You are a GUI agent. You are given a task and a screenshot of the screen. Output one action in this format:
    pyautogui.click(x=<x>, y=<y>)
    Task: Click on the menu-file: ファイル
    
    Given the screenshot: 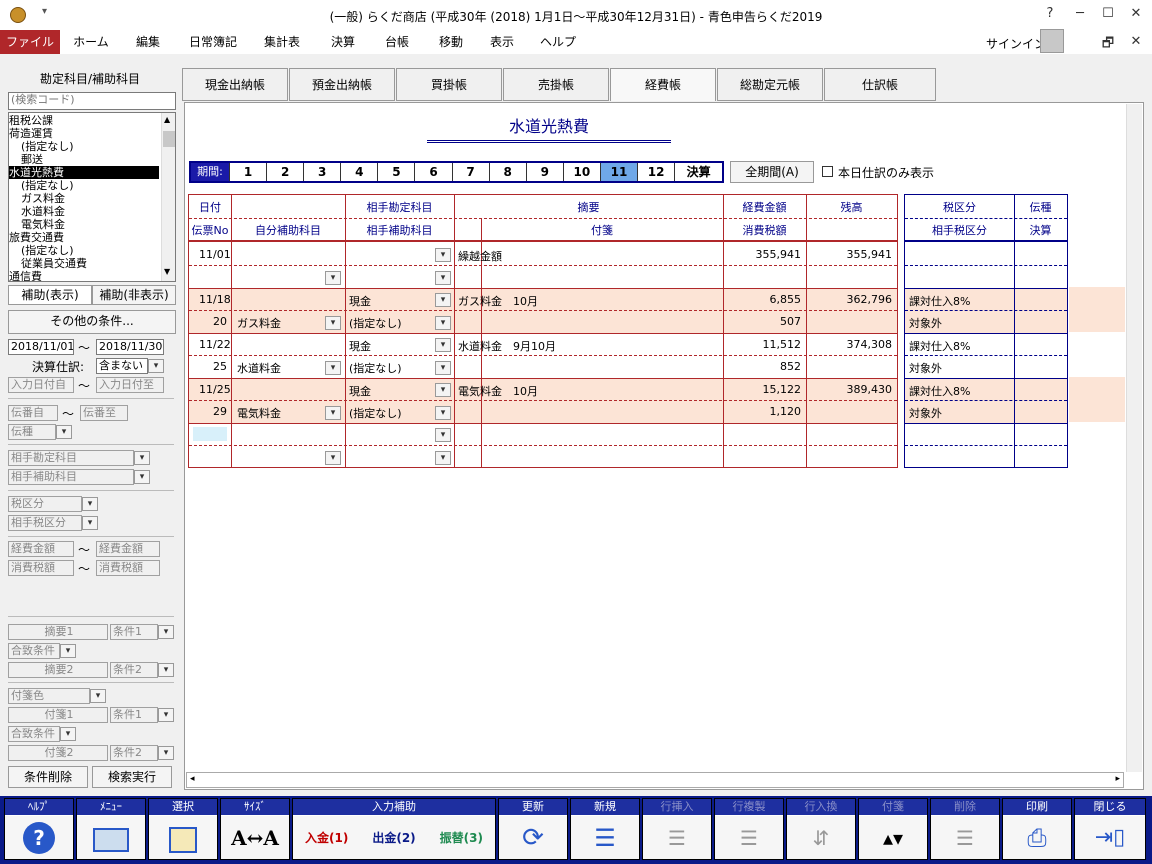 What is the action you would take?
    pyautogui.click(x=30, y=42)
    